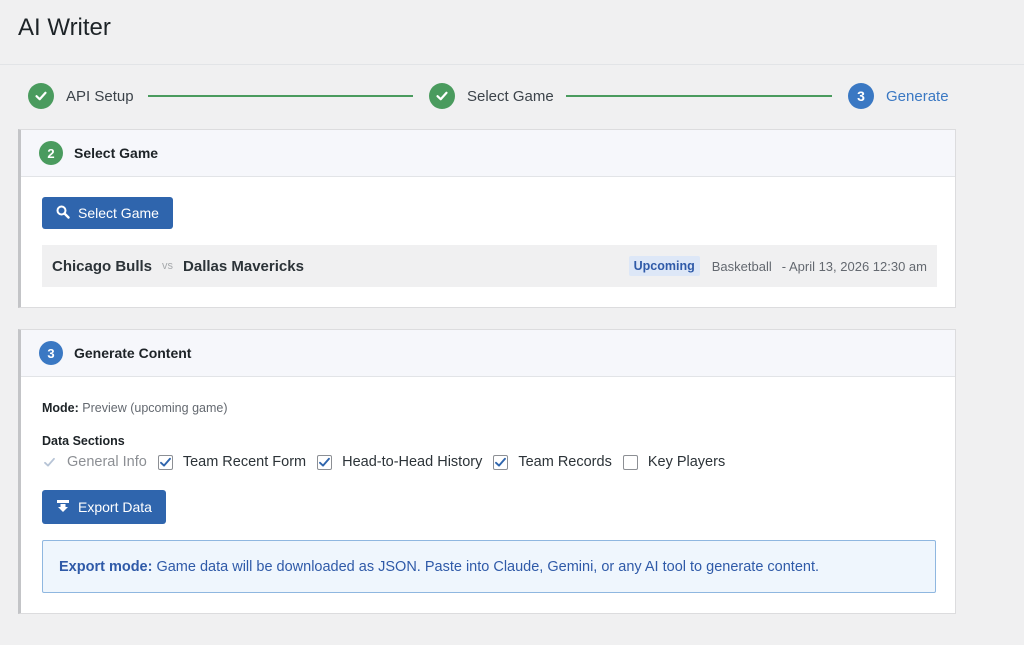 The height and width of the screenshot is (645, 1024). I want to click on button-label: Export Data, so click(115, 507).